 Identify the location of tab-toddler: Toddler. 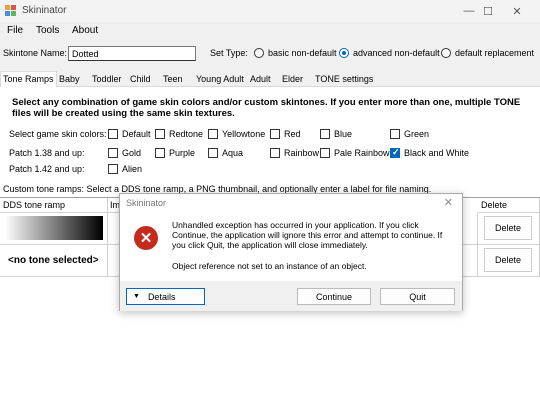
(107, 79).